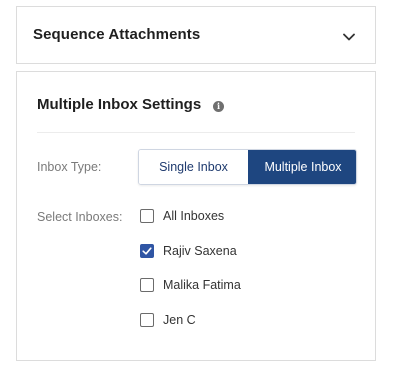  I want to click on checkbox-checked, so click(147, 251).